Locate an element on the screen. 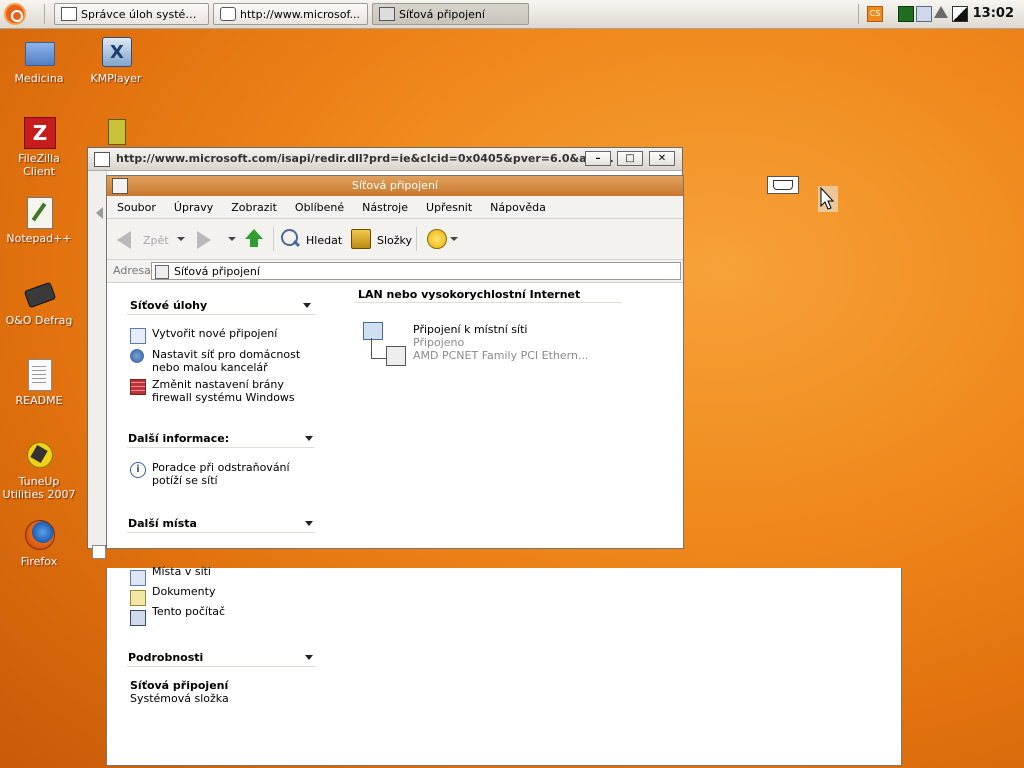 The image size is (1024, 768). clock: 13:02 is located at coordinates (993, 13).